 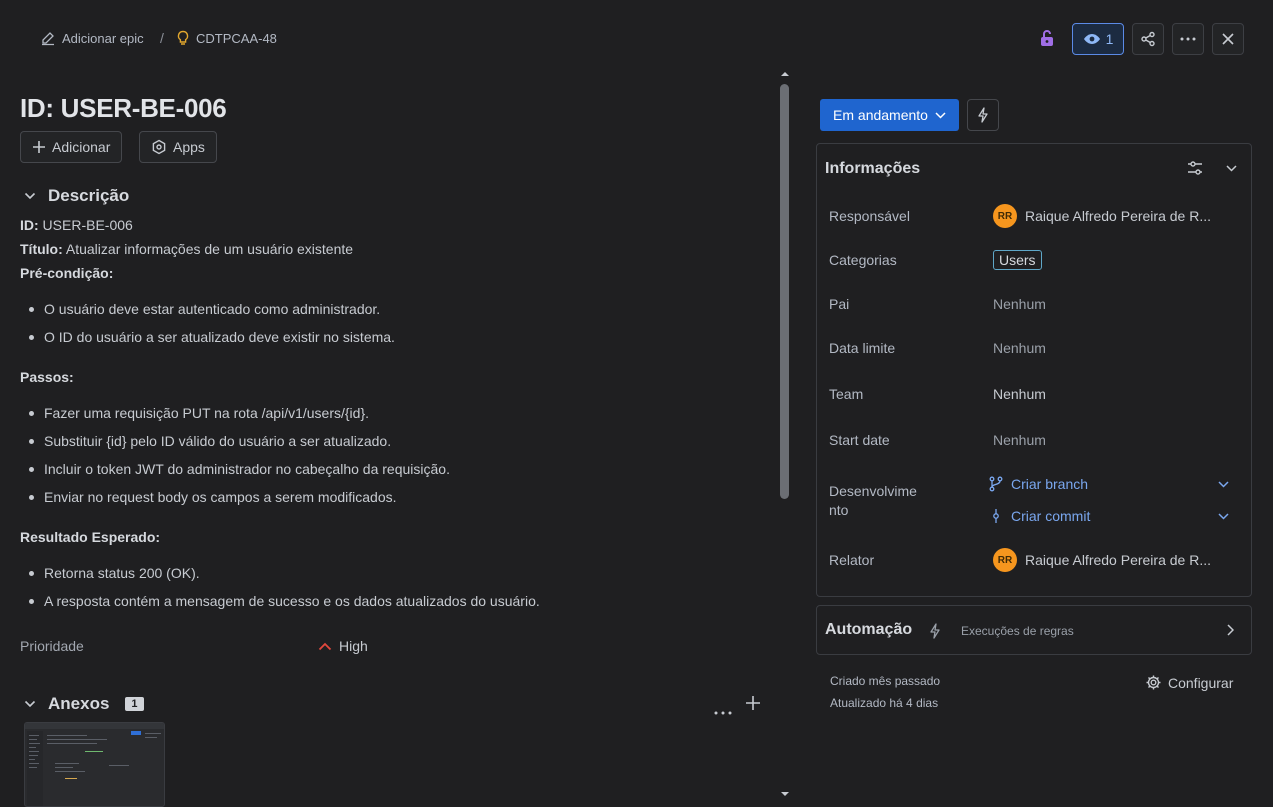 What do you see at coordinates (1109, 484) in the screenshot?
I see `create-branch-link: Criar branch` at bounding box center [1109, 484].